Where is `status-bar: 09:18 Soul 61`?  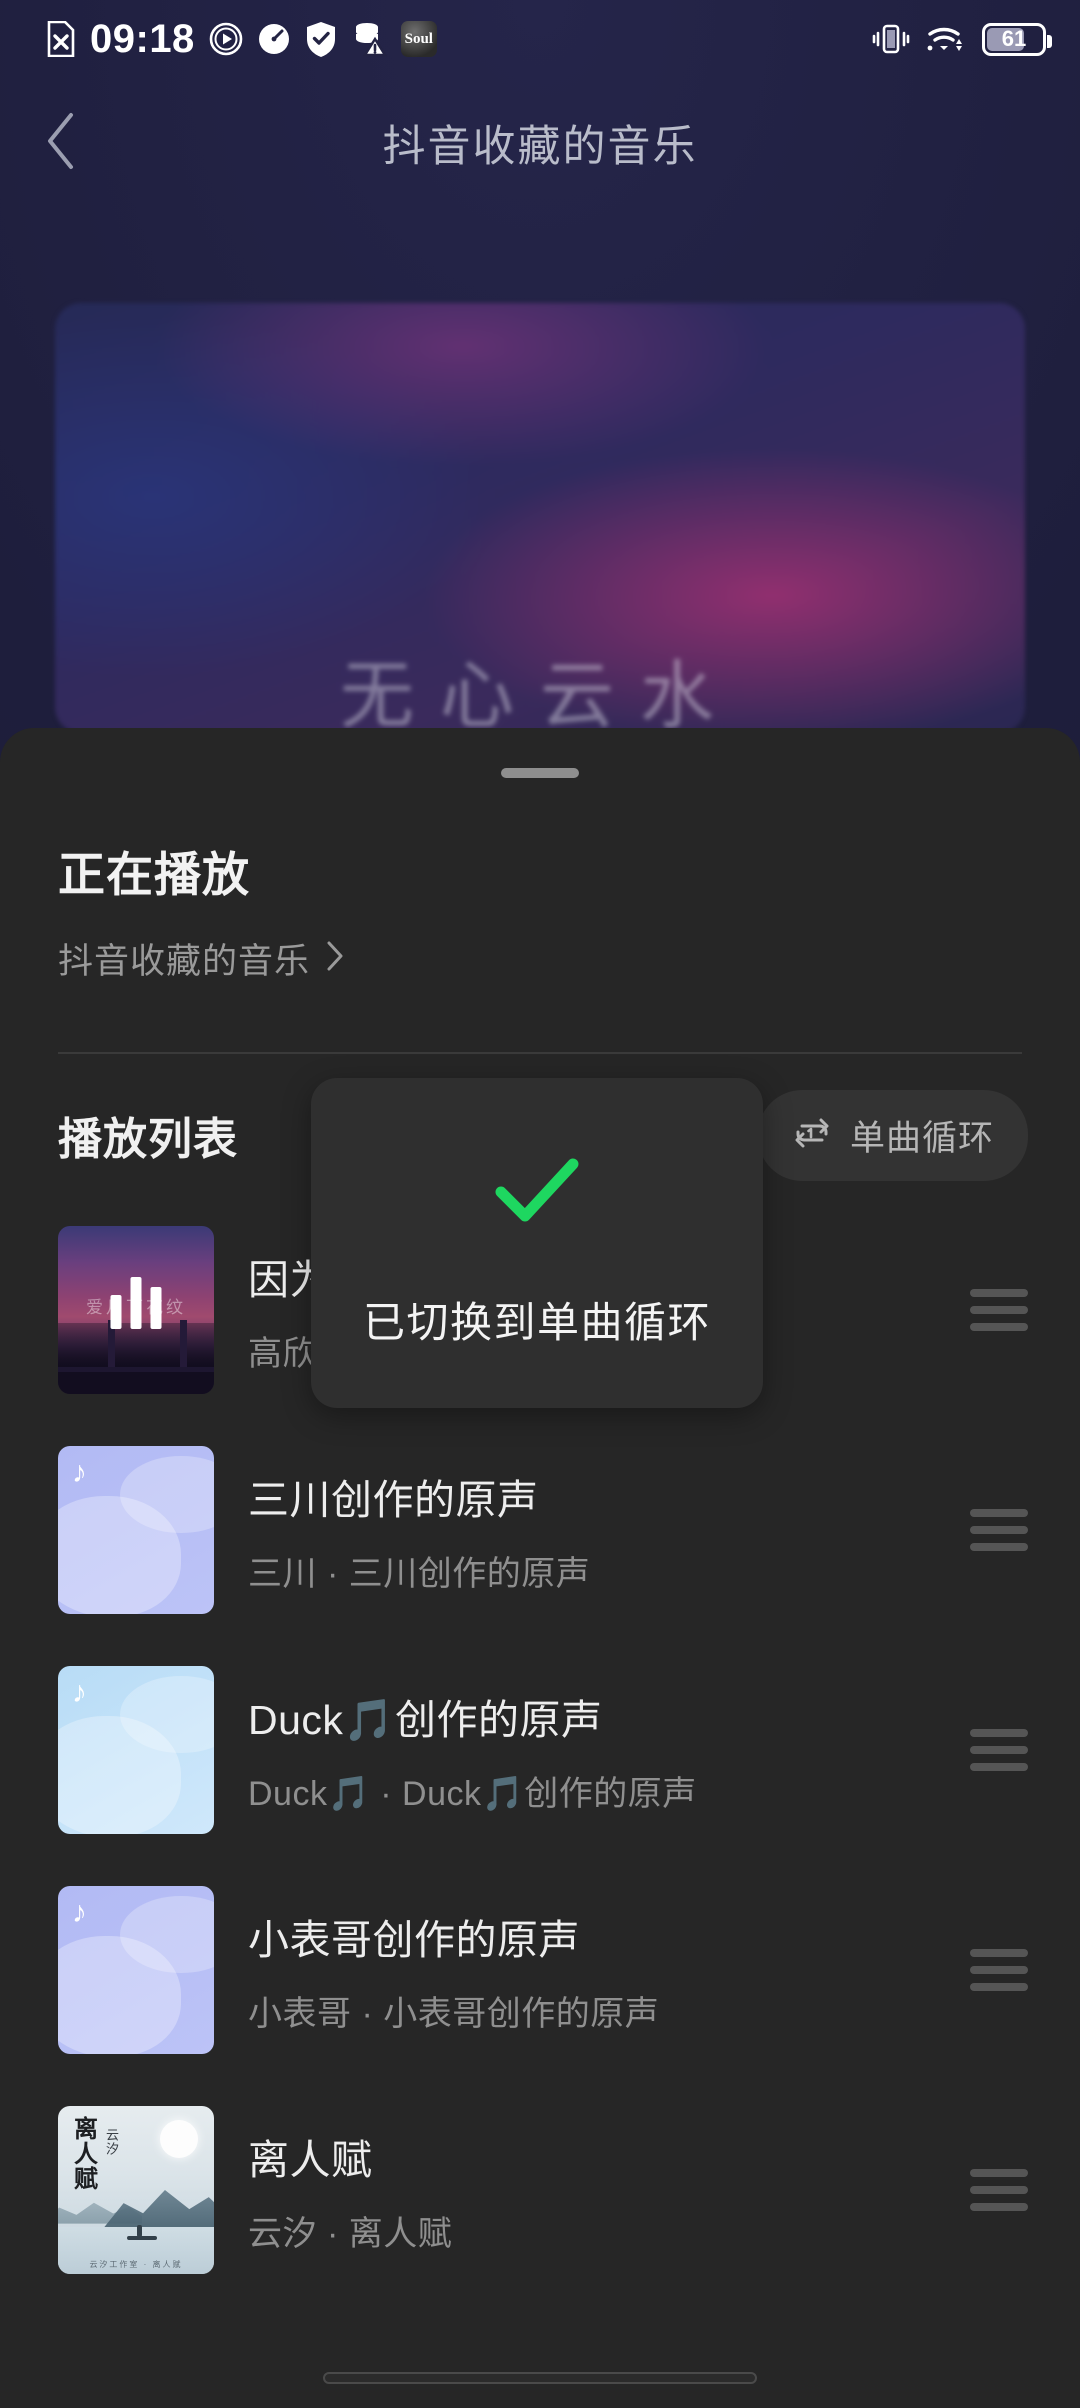 status-bar: 09:18 Soul 61 is located at coordinates (540, 39).